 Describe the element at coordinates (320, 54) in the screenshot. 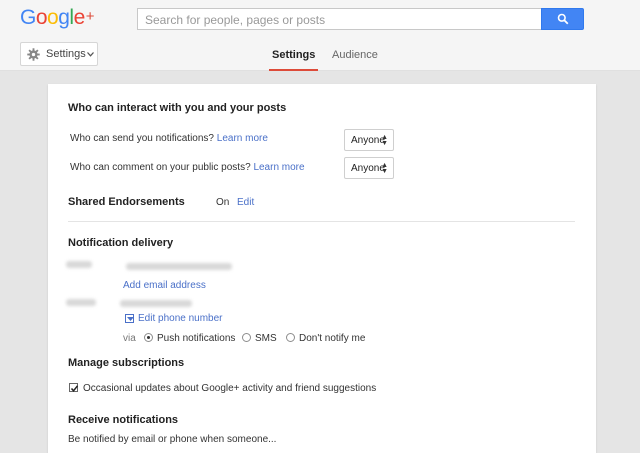

I see `sub-nav-bar: Settings Settings Audience` at that location.